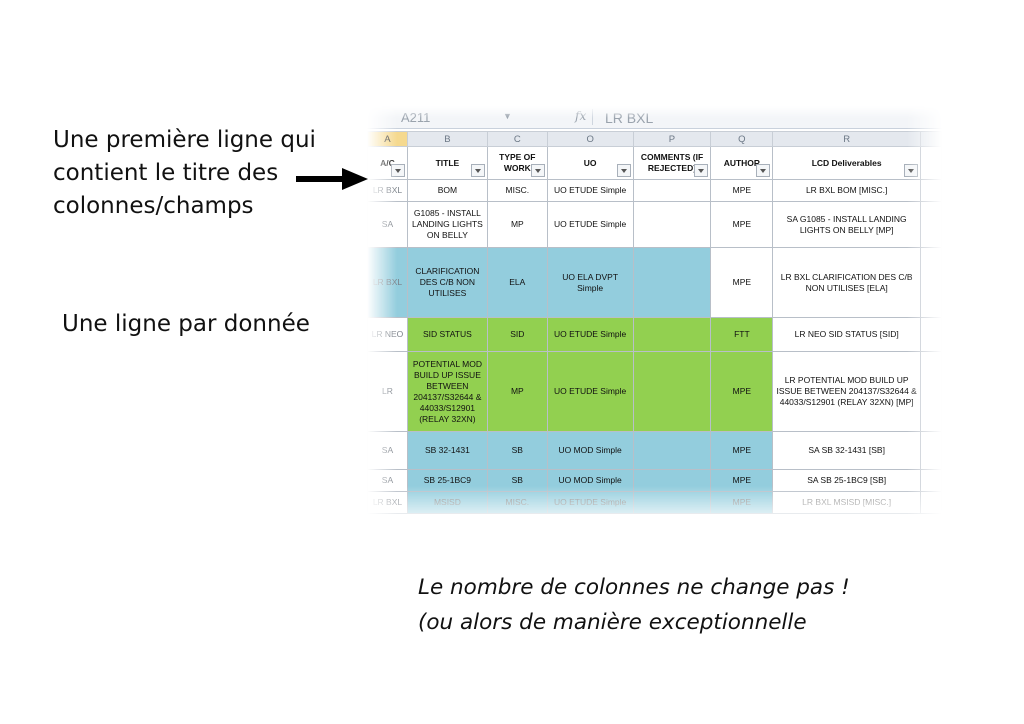 This screenshot has height=724, width=1024. I want to click on cell-title: SB 32-1431, so click(447, 450).